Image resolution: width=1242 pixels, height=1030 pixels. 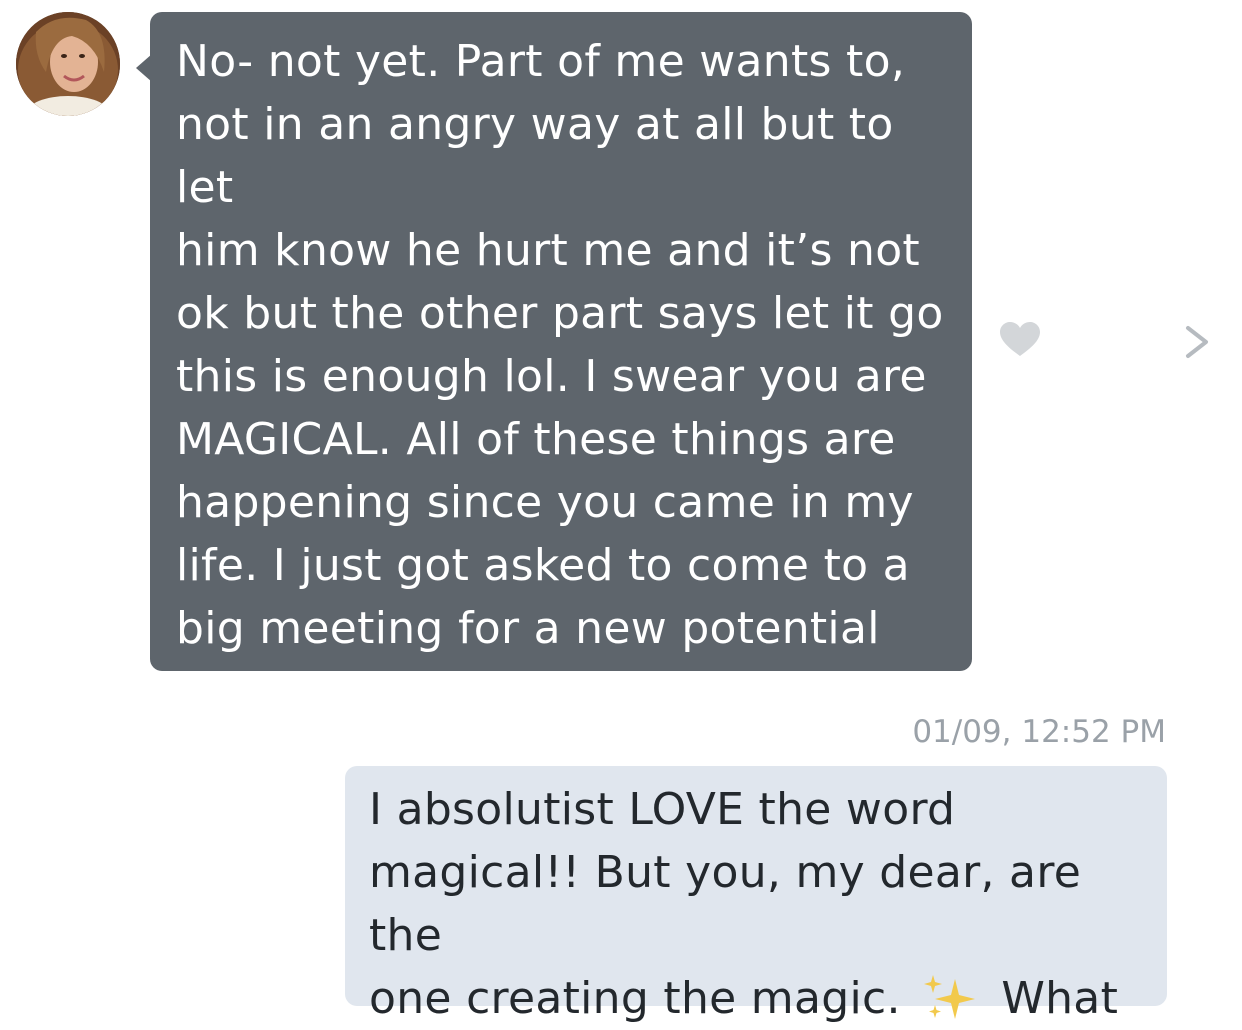 What do you see at coordinates (1020, 340) in the screenshot?
I see `heart-icon` at bounding box center [1020, 340].